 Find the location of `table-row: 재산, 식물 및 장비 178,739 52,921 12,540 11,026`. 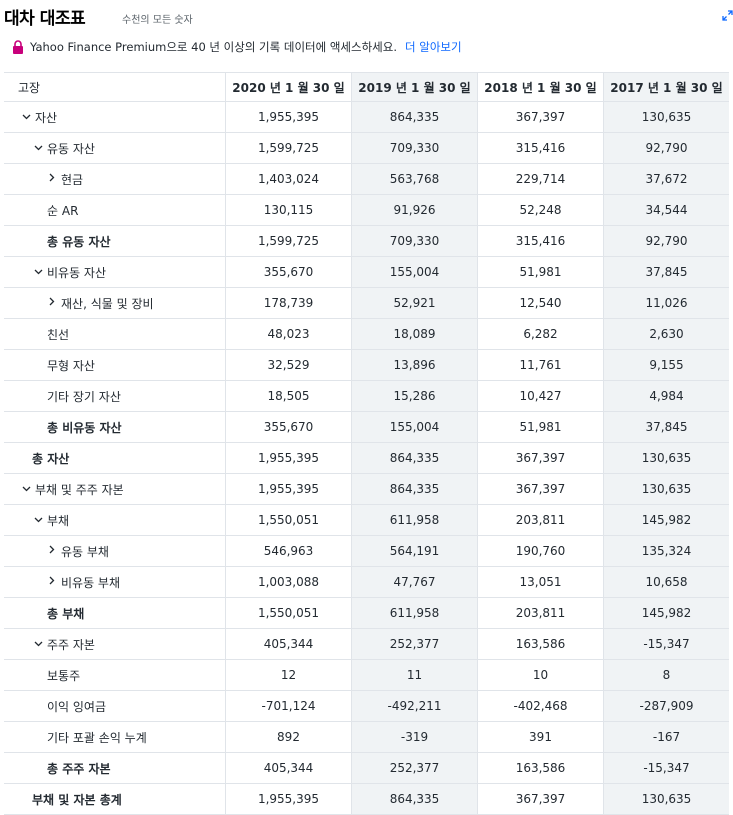

table-row: 재산, 식물 및 장비 178,739 52,921 12,540 11,026 is located at coordinates (366, 303).